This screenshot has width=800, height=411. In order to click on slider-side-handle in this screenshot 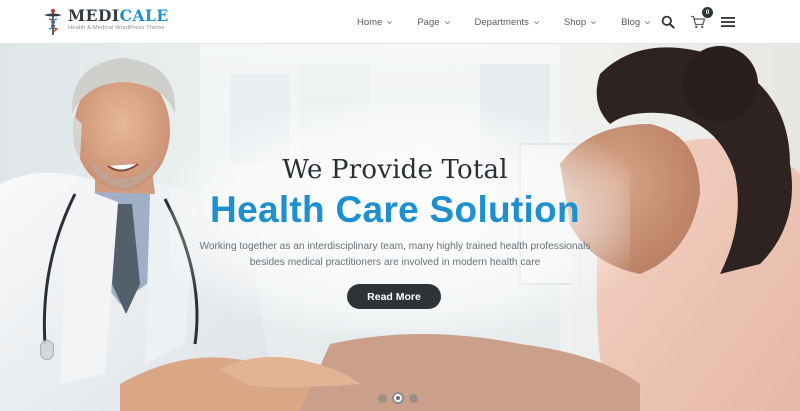, I will do `click(47, 350)`.